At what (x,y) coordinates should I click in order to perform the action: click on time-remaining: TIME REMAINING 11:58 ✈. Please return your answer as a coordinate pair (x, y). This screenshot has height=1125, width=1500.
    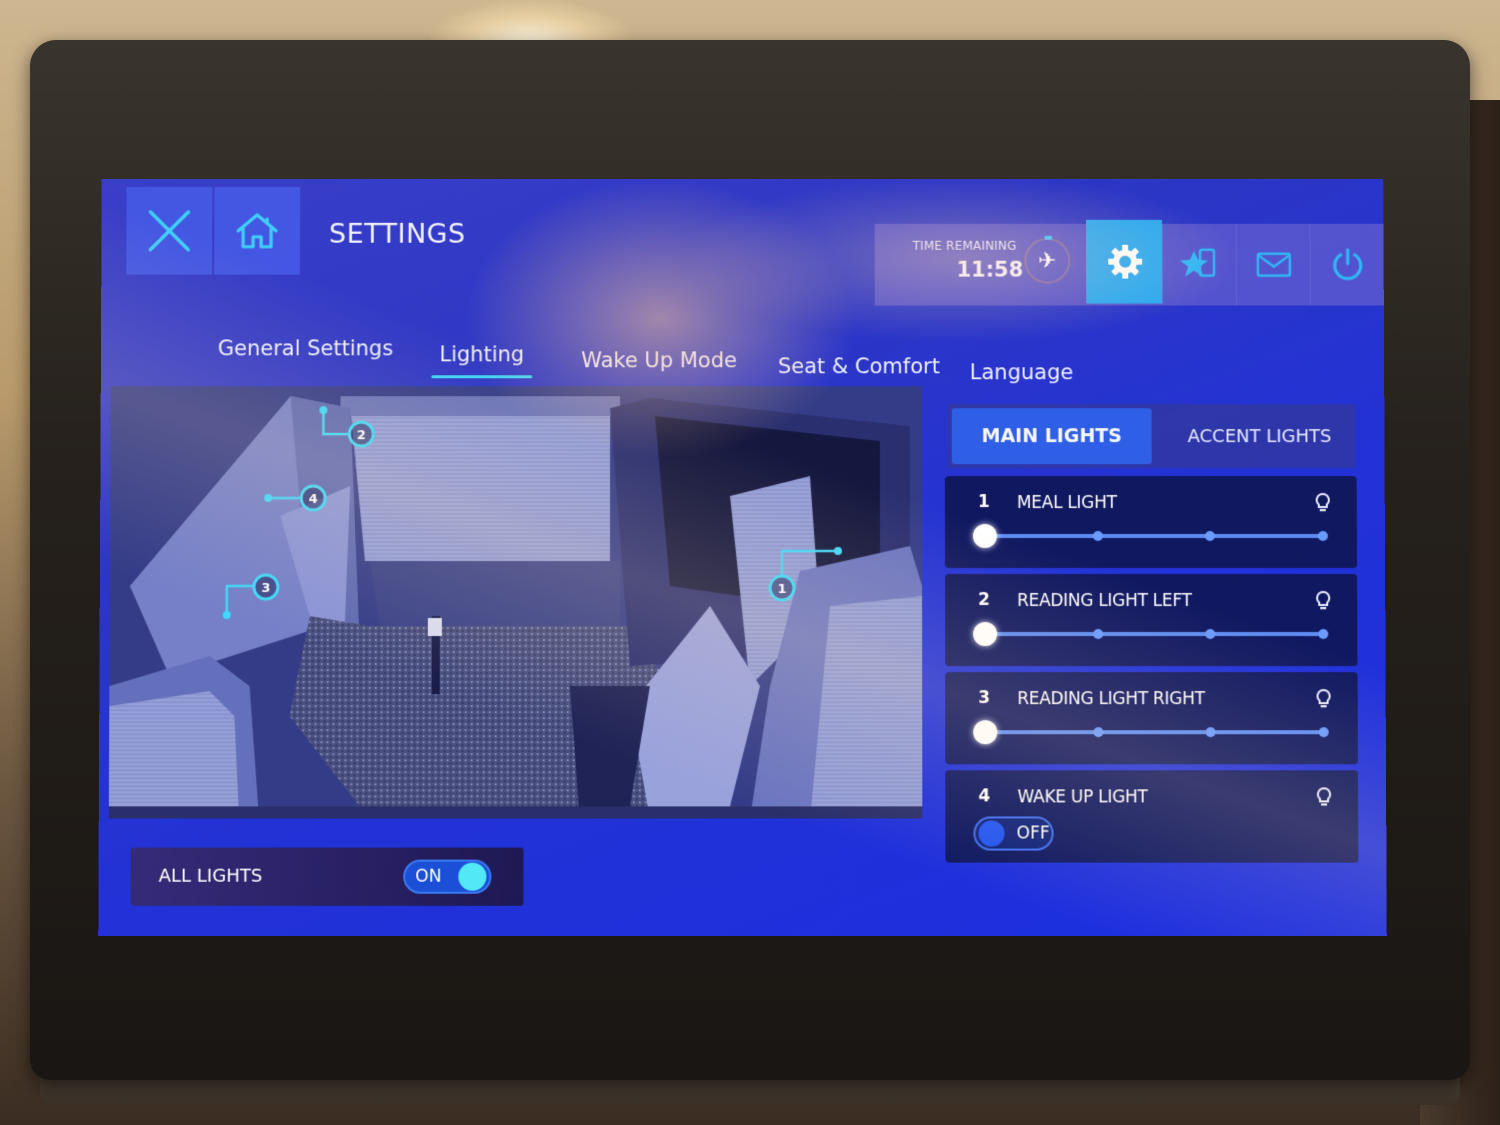
    Looking at the image, I should click on (981, 265).